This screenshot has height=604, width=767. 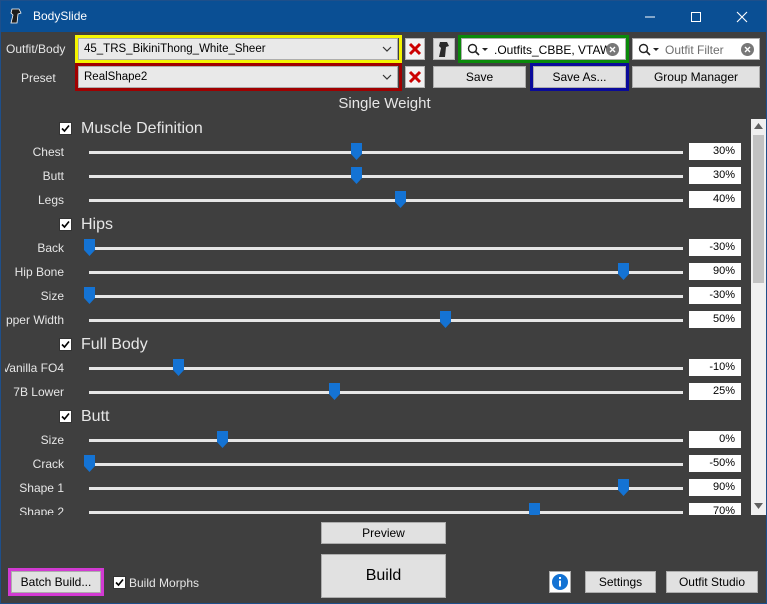 What do you see at coordinates (383, 533) in the screenshot?
I see `preview-button: Preview` at bounding box center [383, 533].